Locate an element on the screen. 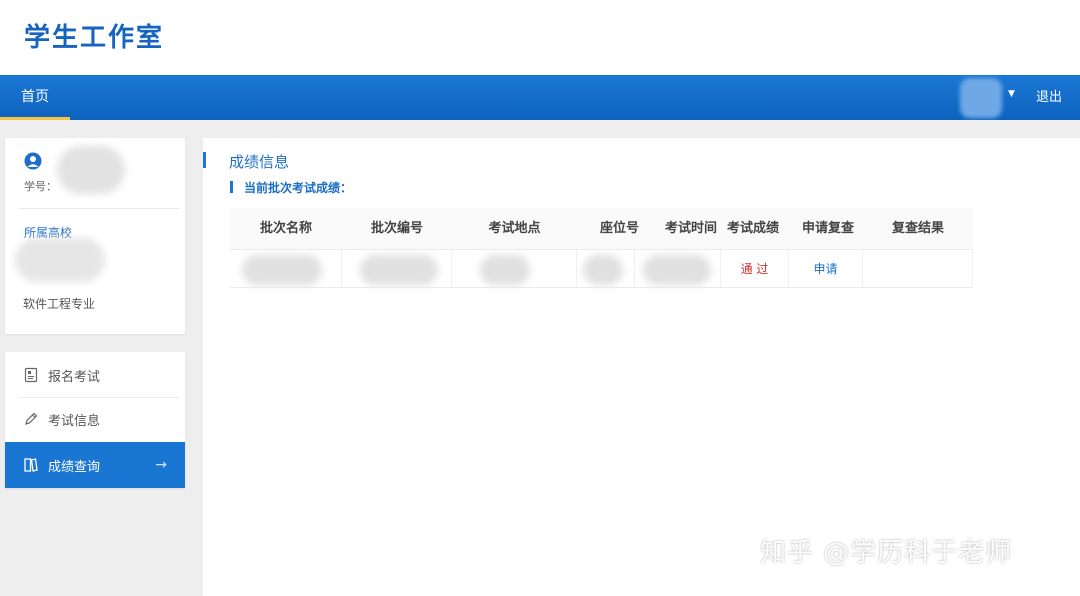 The height and width of the screenshot is (596, 1080). profile-card: 所属高校 软件工程专业 is located at coordinates (95, 236).